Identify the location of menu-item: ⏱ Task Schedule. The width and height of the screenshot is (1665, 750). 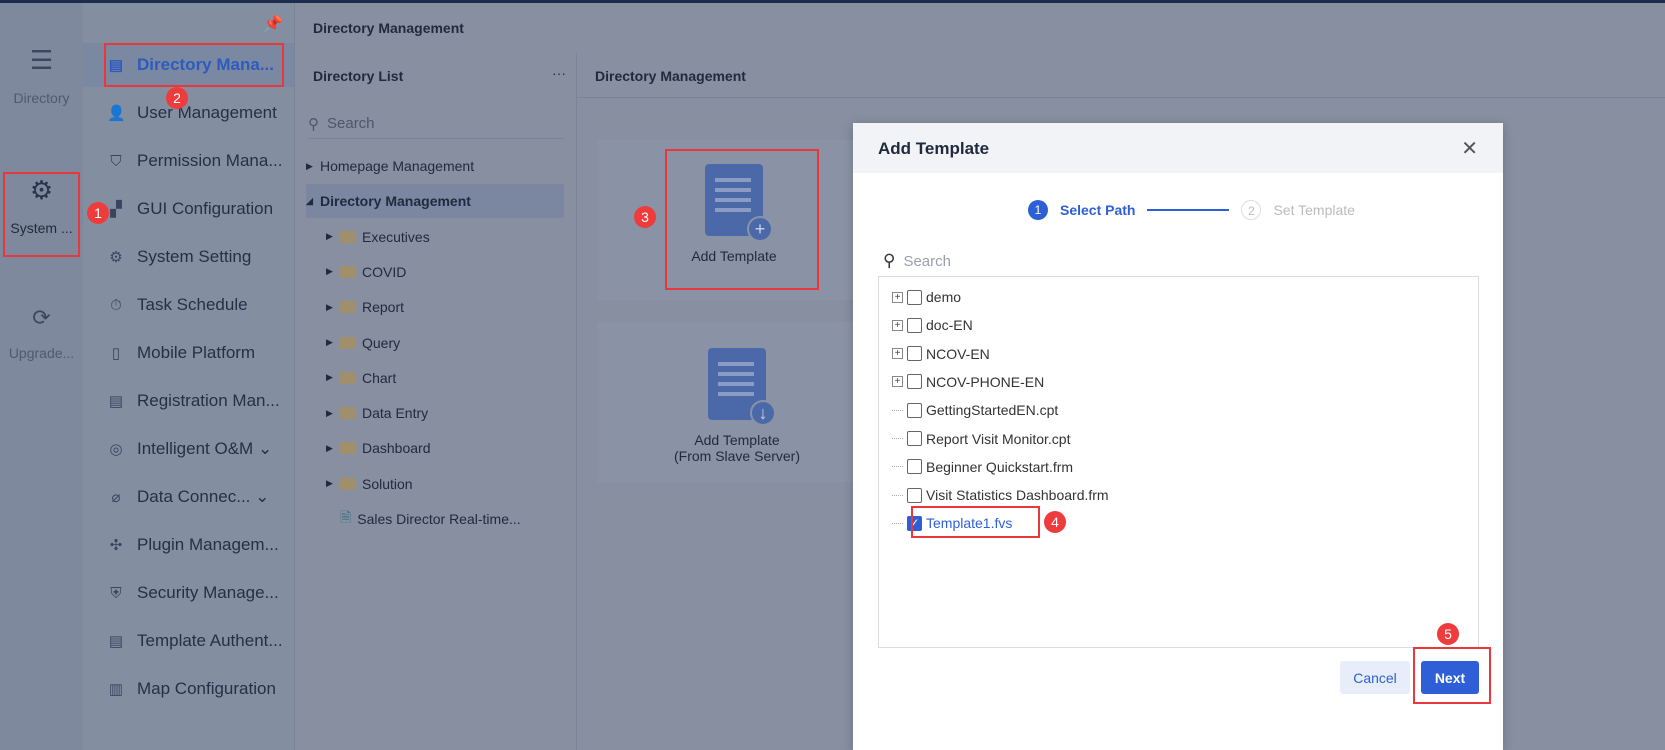
(188, 305).